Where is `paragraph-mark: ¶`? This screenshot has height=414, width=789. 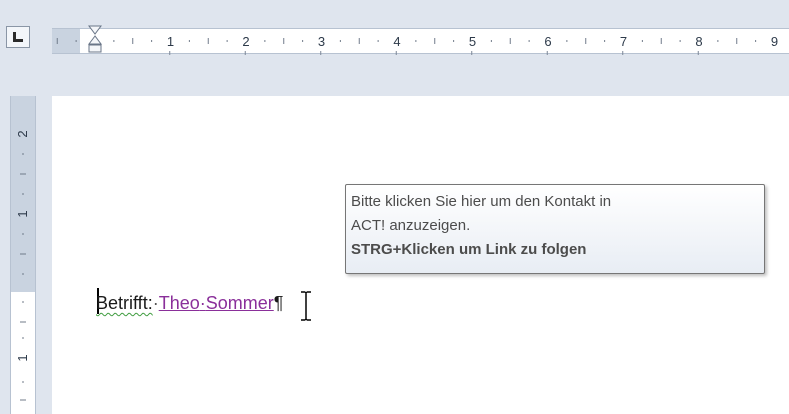
paragraph-mark: ¶ is located at coordinates (278, 303).